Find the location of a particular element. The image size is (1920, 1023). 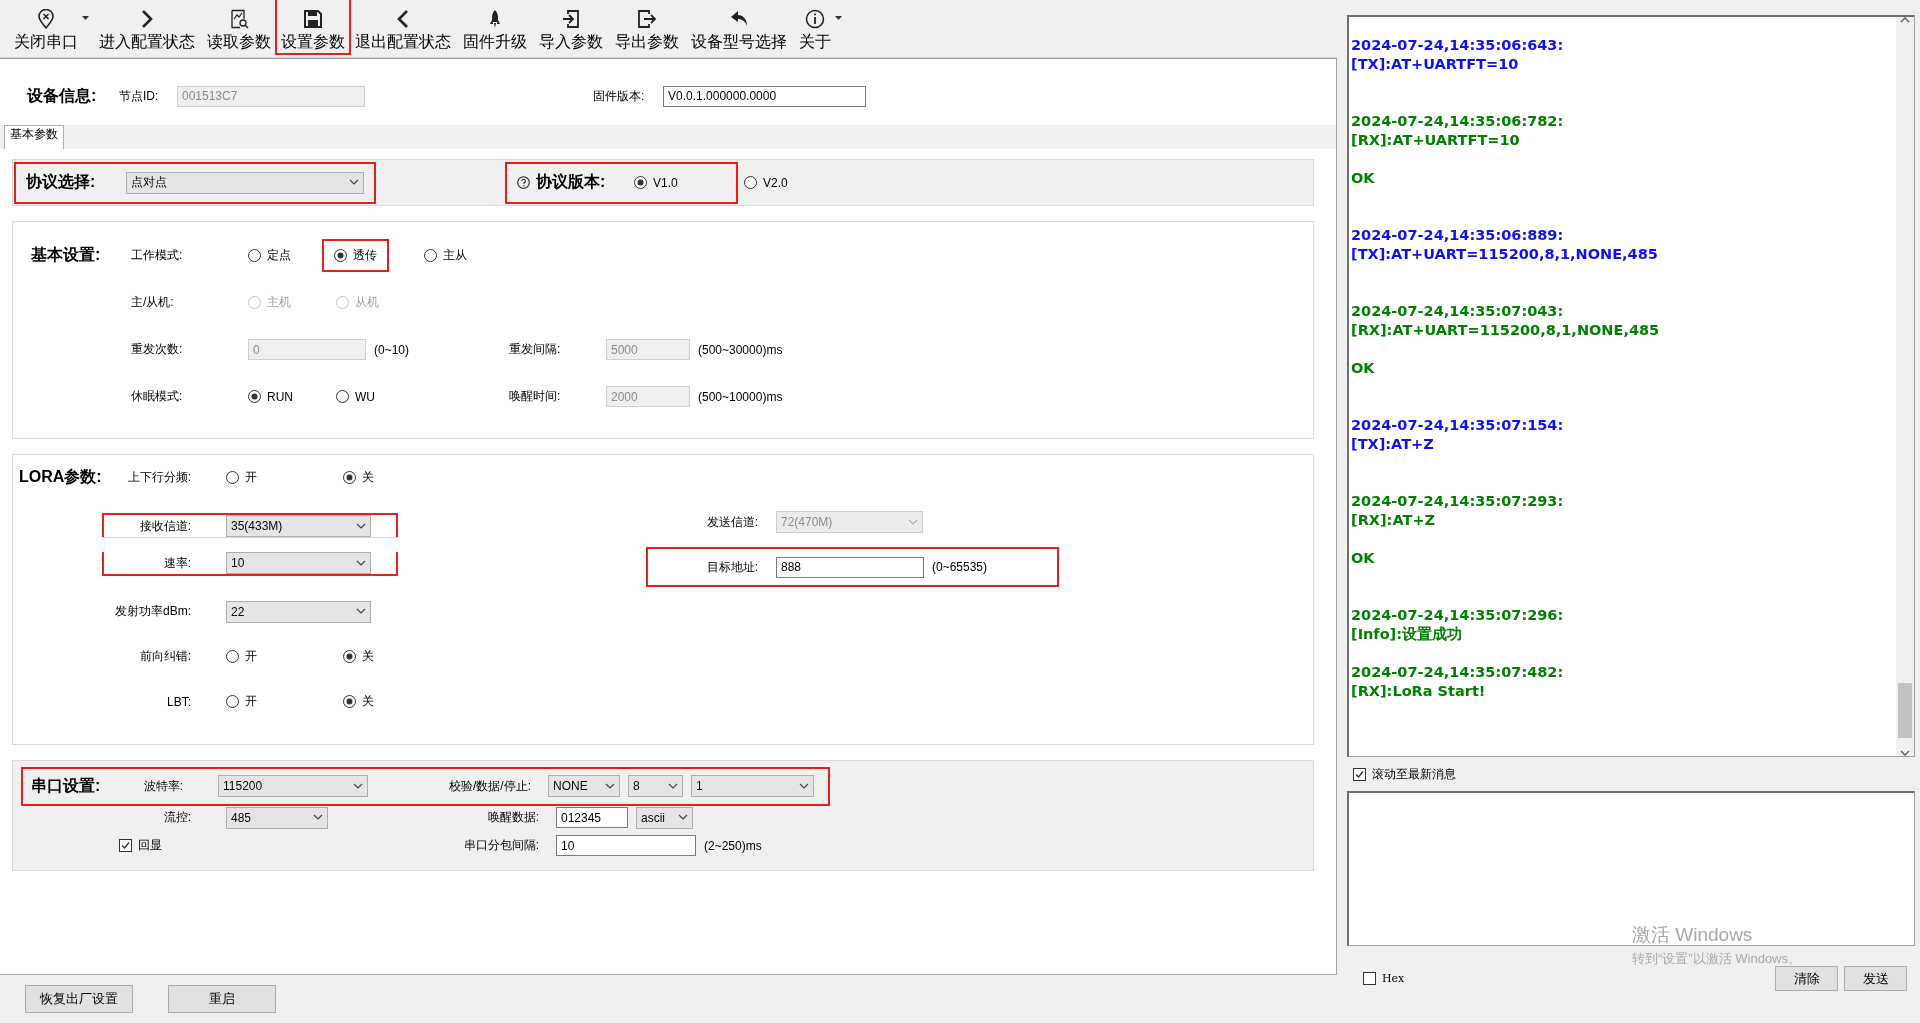

message-input is located at coordinates (1631, 868).